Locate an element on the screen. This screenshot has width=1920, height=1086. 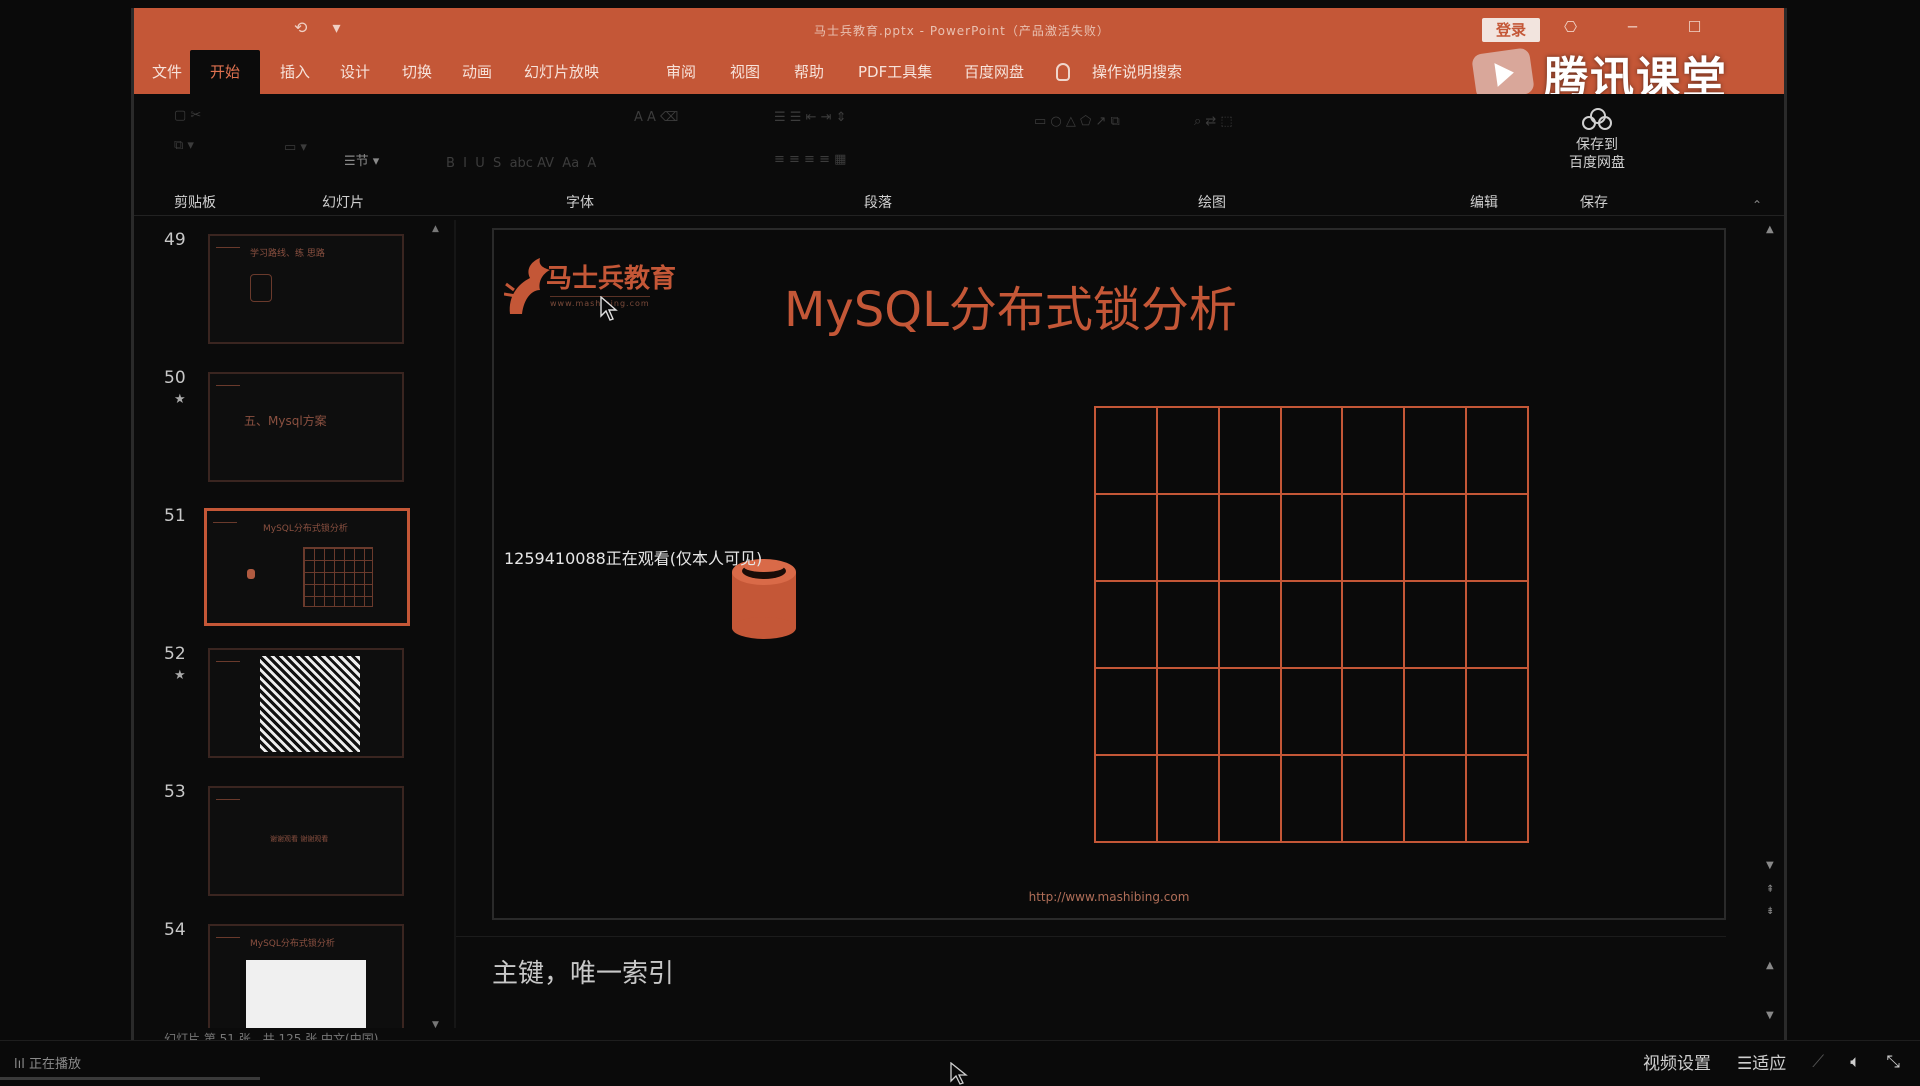
status-bar: 幻灯片 第 51 张，共 125 张 中文(中国) is located at coordinates (959, 1034).